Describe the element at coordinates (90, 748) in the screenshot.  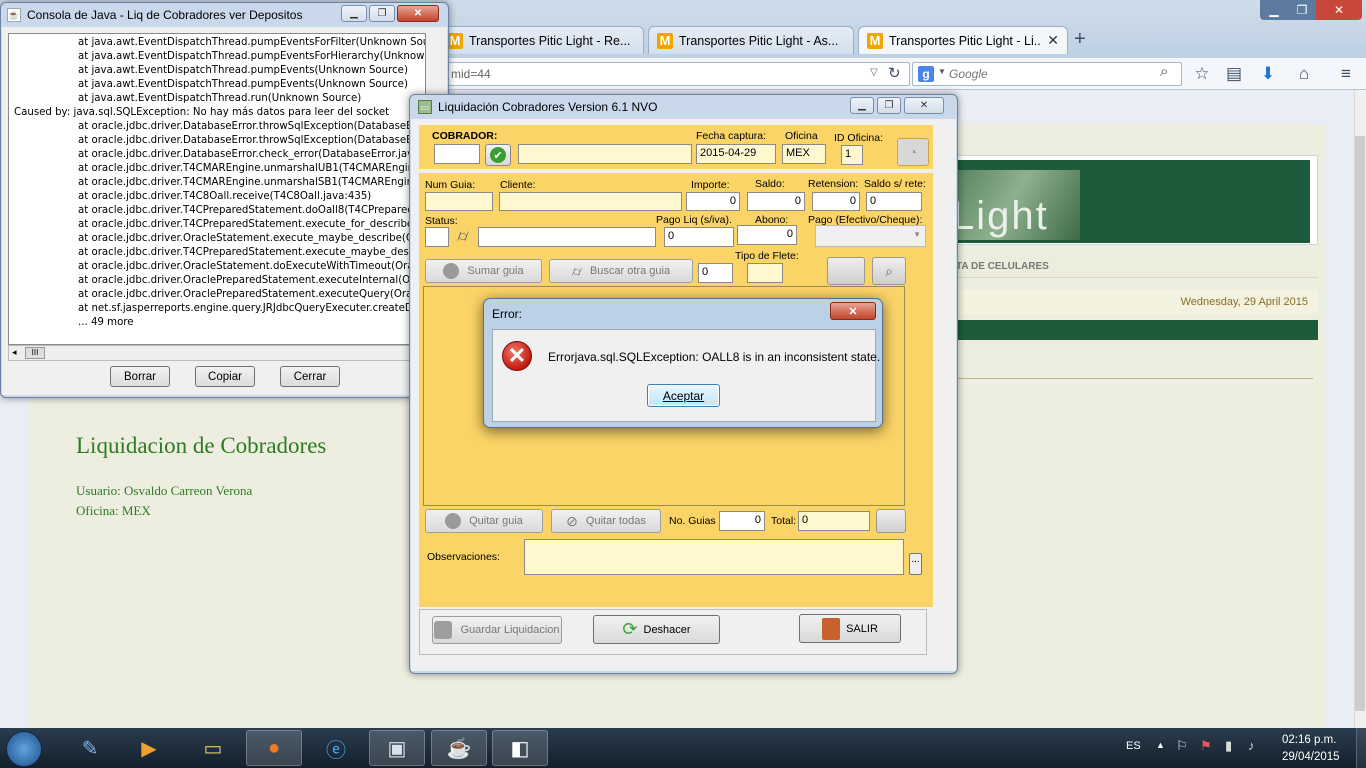
I see `explorer-shortcut-icon: ✎` at that location.